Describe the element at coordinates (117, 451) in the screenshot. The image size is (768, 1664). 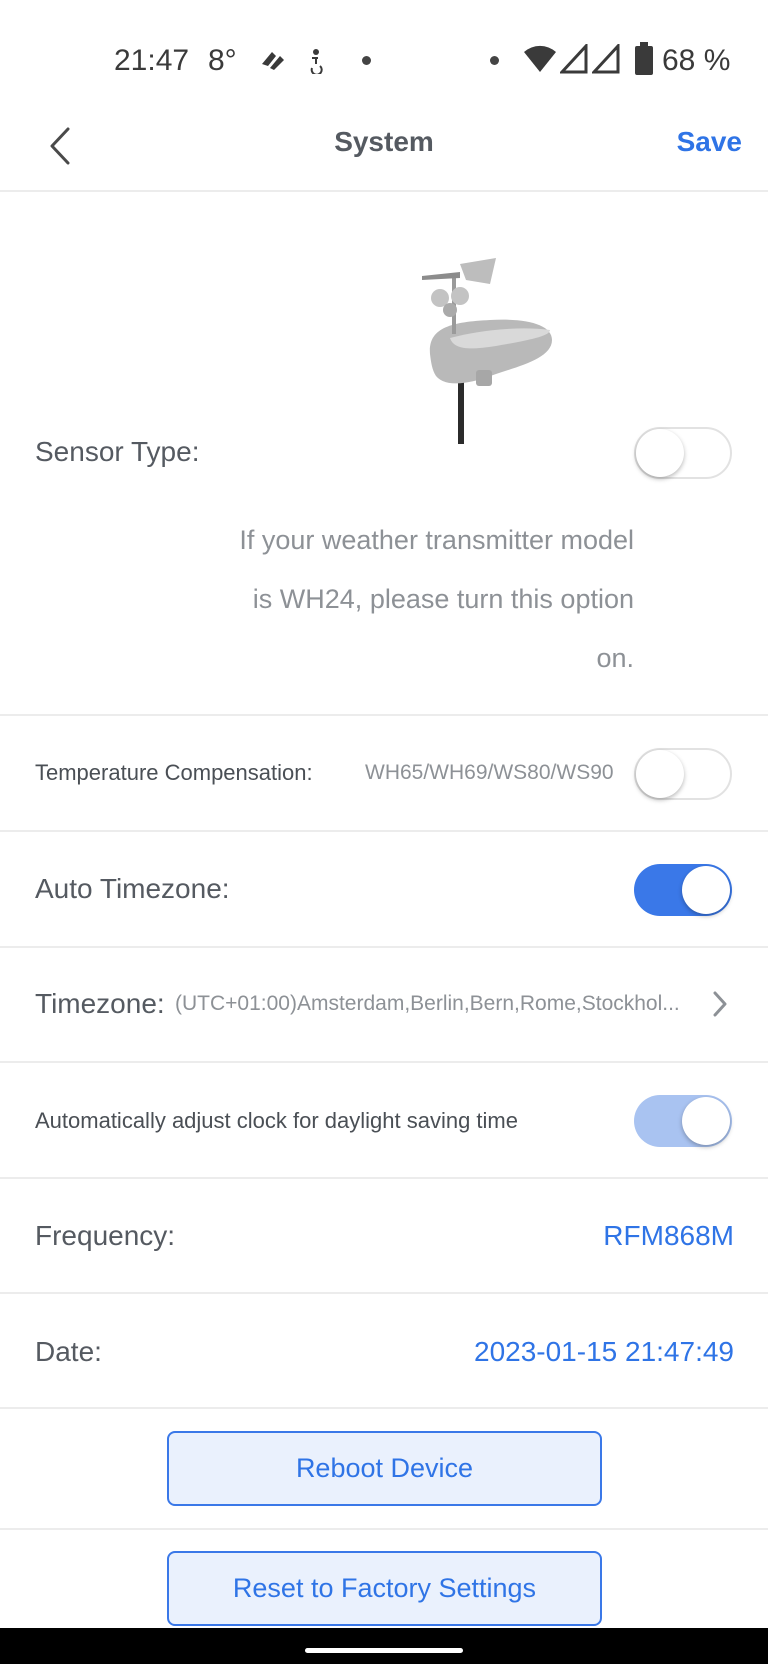
I see `sensor-type-label: Sensor Type:` at that location.